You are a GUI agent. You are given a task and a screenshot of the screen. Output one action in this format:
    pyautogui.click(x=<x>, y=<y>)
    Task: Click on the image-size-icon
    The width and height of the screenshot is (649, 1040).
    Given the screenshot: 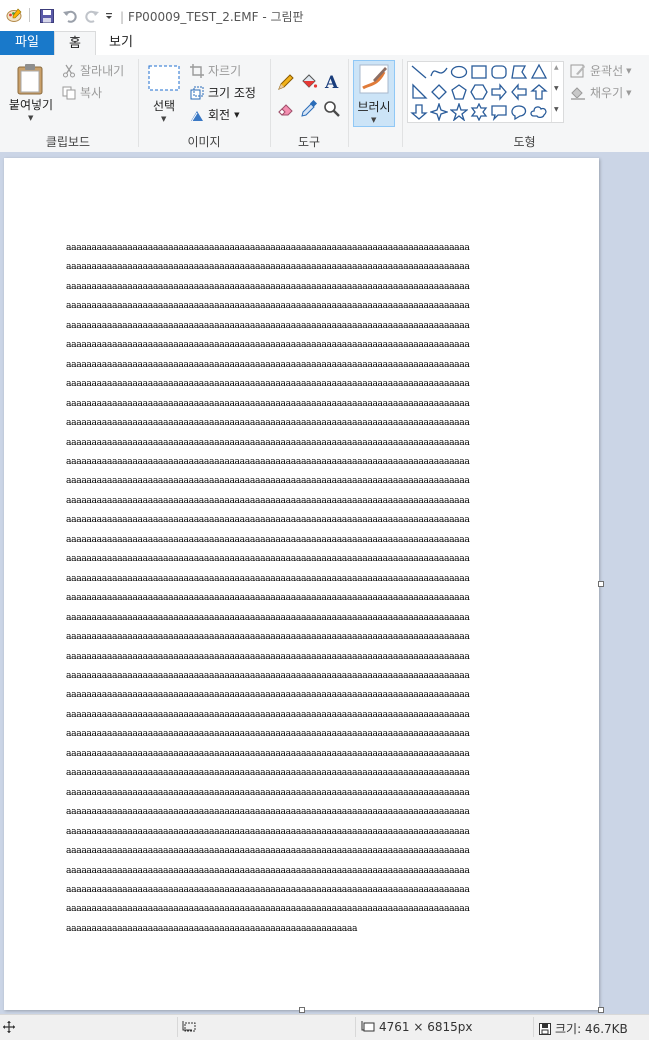 What is the action you would take?
    pyautogui.click(x=368, y=1026)
    